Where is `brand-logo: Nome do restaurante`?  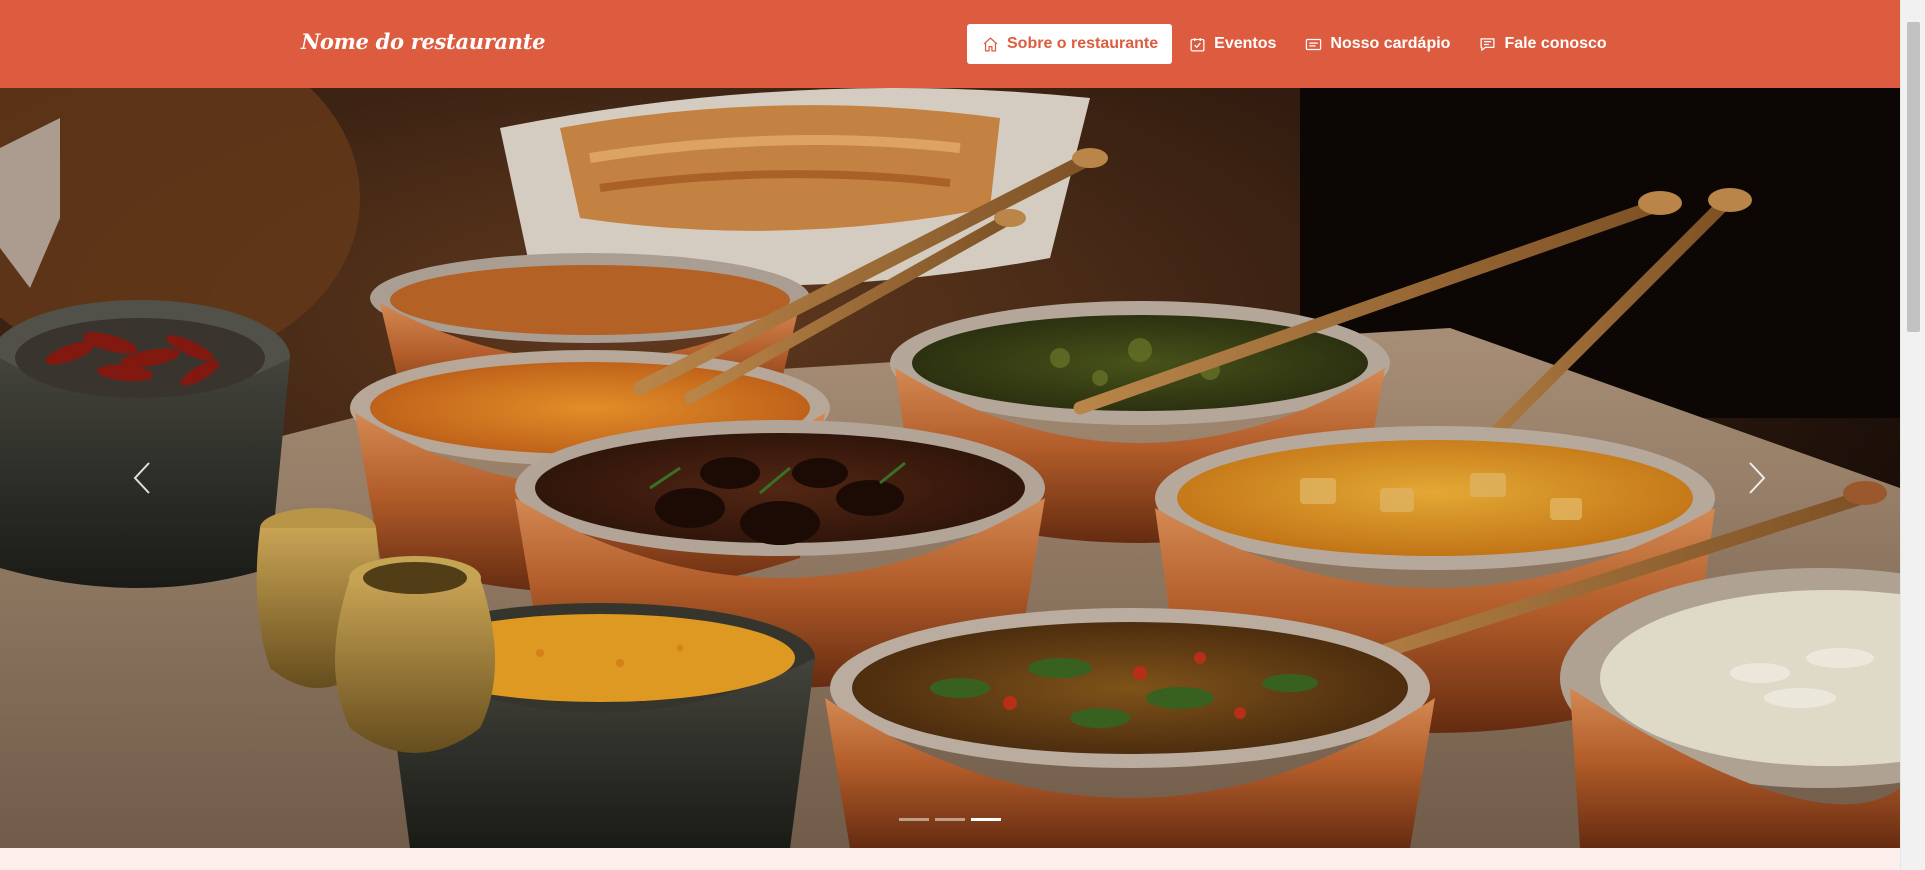
brand-logo: Nome do restaurante is located at coordinates (423, 41).